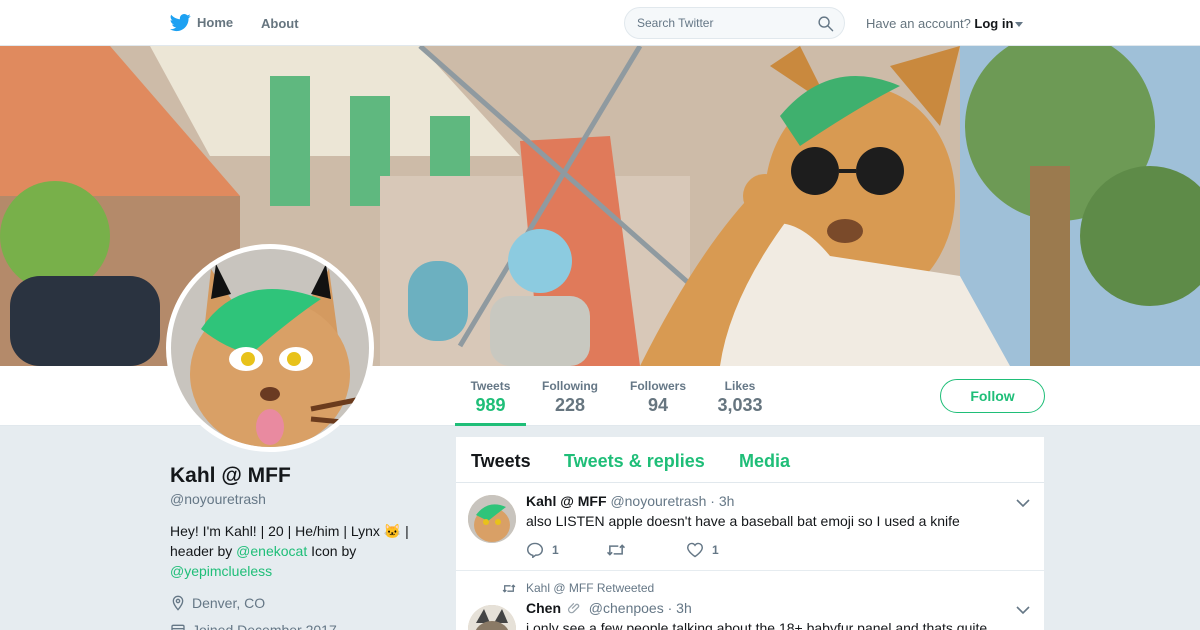  I want to click on stat-likes-label: Likes, so click(740, 386).